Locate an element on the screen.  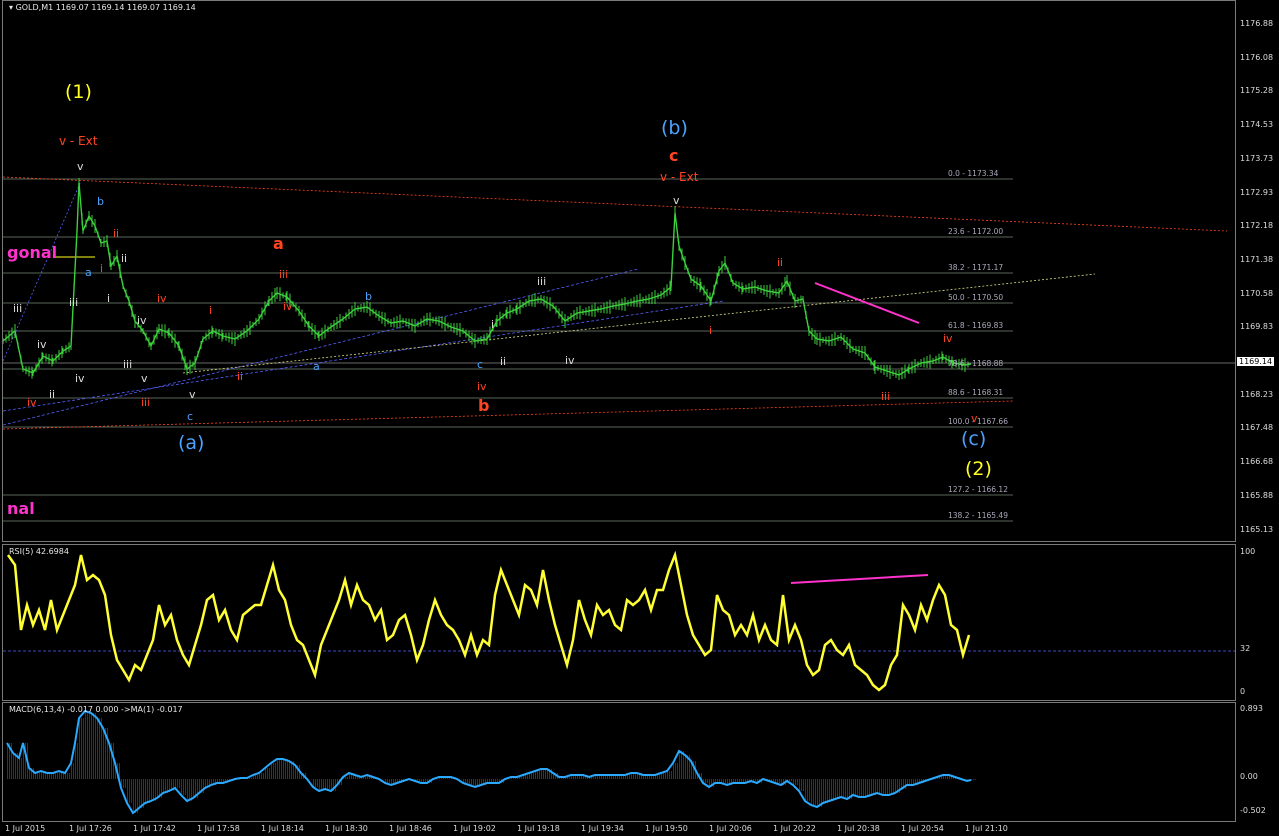
time-axis-label: 1 Jul 21:10 is located at coordinates (986, 828).